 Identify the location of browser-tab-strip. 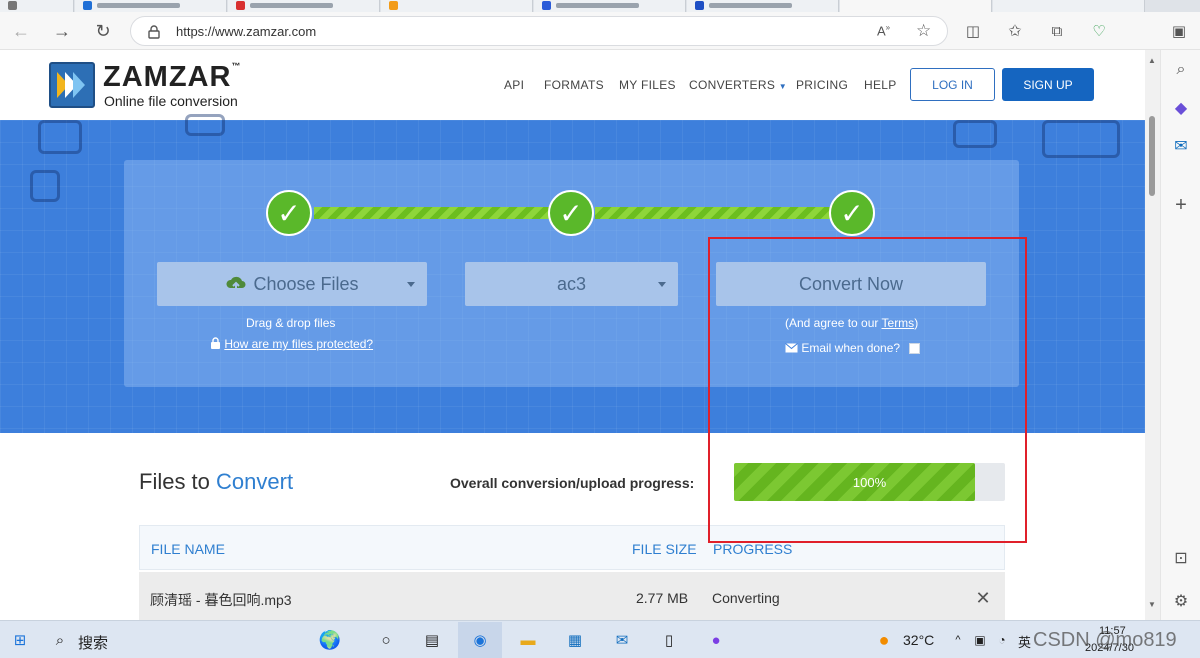
(600, 6).